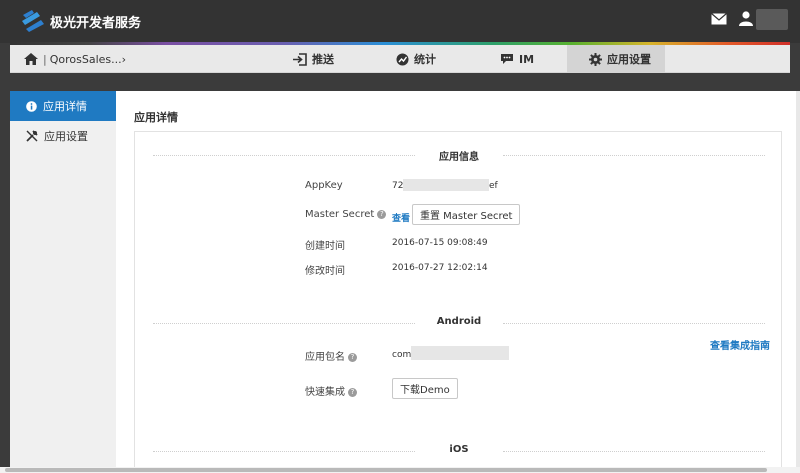 This screenshot has width=800, height=473. What do you see at coordinates (300, 59) in the screenshot?
I see `push-icon` at bounding box center [300, 59].